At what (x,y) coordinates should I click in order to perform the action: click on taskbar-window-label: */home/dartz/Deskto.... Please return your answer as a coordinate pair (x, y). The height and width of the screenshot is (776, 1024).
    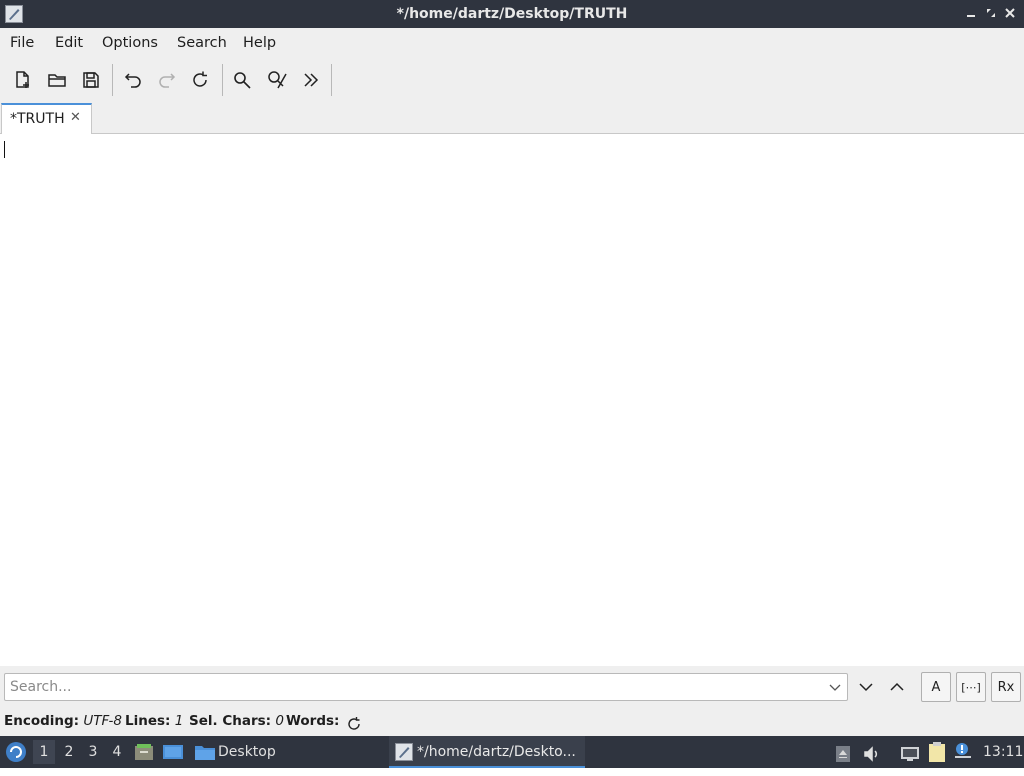
    Looking at the image, I should click on (496, 752).